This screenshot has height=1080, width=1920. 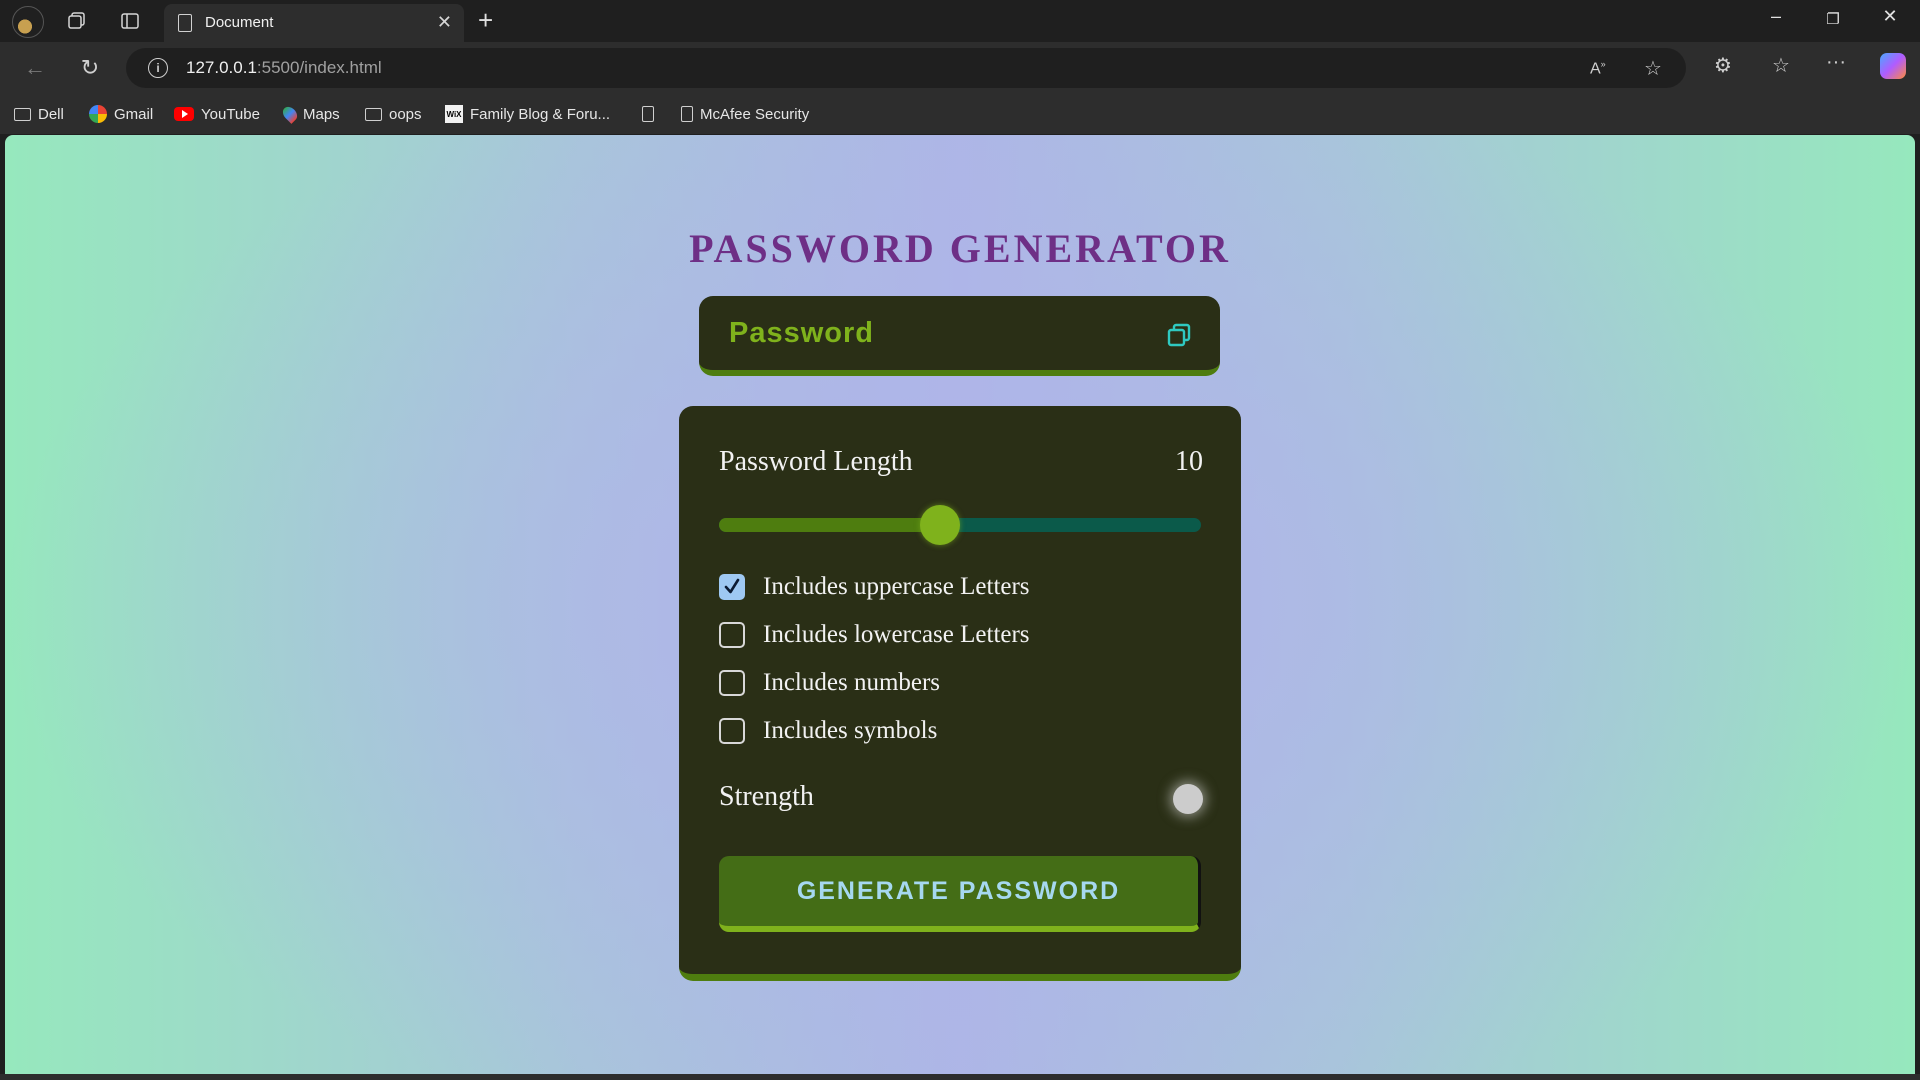 I want to click on length-slider, so click(x=960, y=525).